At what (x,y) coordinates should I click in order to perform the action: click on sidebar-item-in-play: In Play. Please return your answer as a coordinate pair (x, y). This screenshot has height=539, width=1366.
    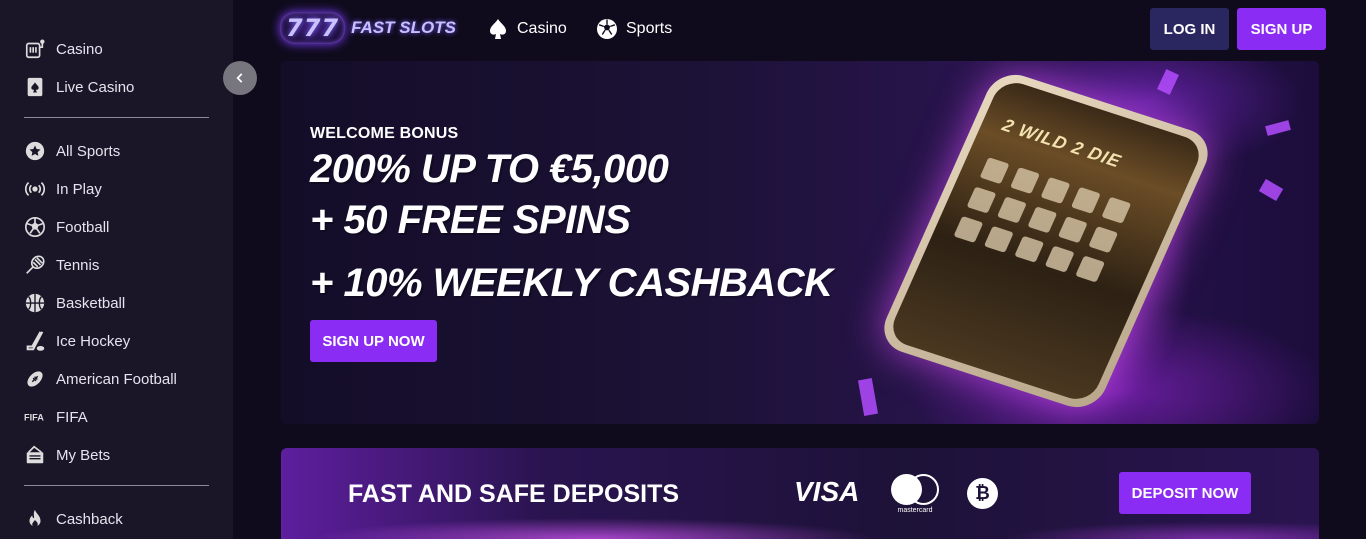
    Looking at the image, I should click on (122, 189).